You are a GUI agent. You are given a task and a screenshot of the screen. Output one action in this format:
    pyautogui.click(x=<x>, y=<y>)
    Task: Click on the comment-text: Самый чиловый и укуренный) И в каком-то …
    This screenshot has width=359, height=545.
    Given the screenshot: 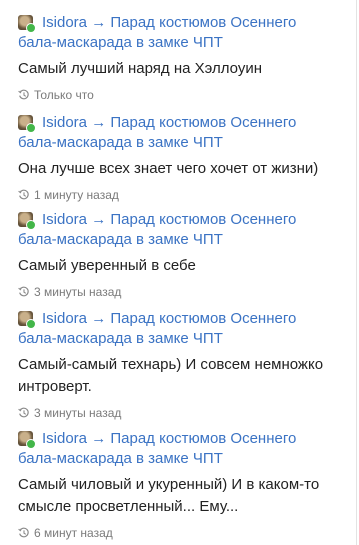 What is the action you would take?
    pyautogui.click(x=169, y=495)
    